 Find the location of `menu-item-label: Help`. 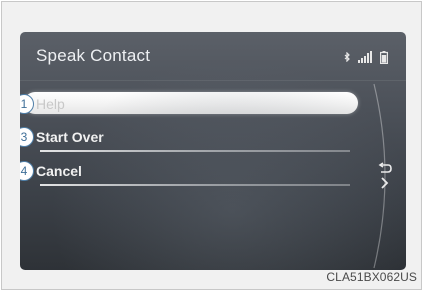

menu-item-label: Help is located at coordinates (50, 104).